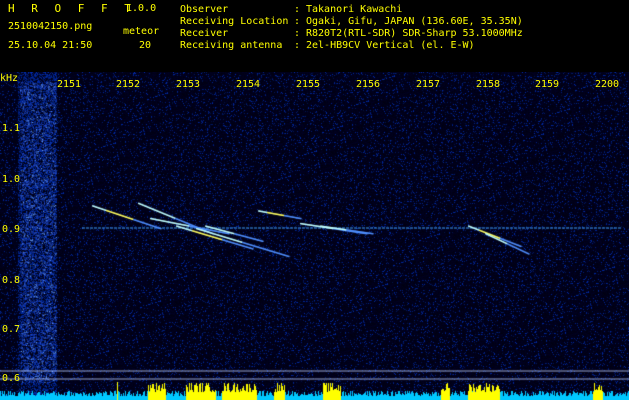 This screenshot has width=629, height=400. Describe the element at coordinates (188, 84) in the screenshot. I see `x-tick: 2153` at that location.